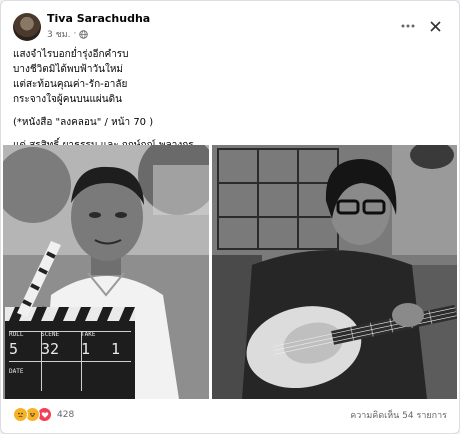 This screenshot has height=434, width=460. Describe the element at coordinates (50, 334) in the screenshot. I see `slate-scene-label: SCENE` at that location.